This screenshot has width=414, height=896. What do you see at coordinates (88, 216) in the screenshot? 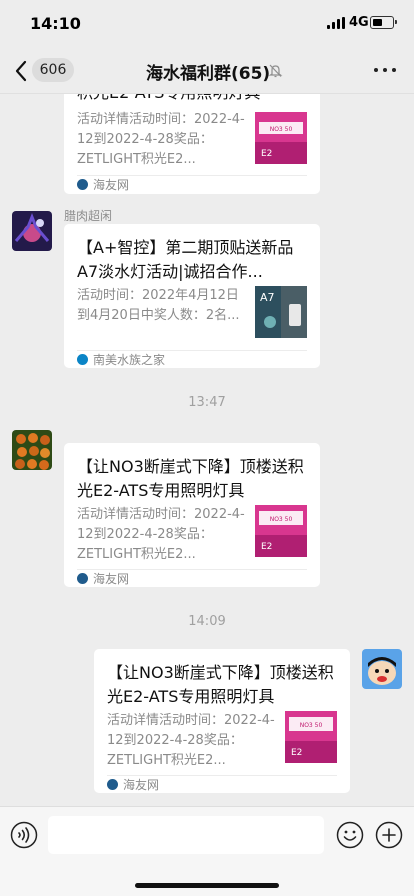
I see `sender-name: 腊肉超闲` at bounding box center [88, 216].